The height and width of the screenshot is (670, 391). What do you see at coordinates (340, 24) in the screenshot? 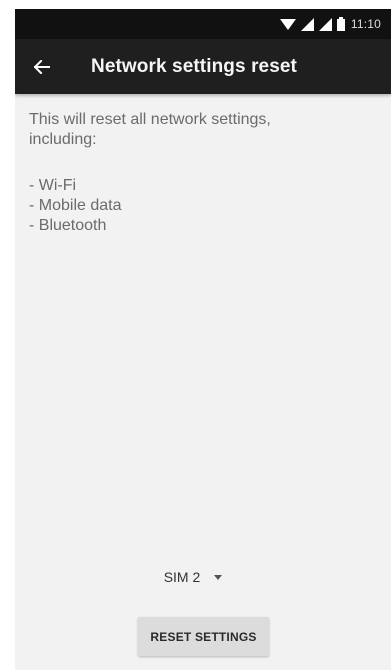
I see `battery-icon` at bounding box center [340, 24].